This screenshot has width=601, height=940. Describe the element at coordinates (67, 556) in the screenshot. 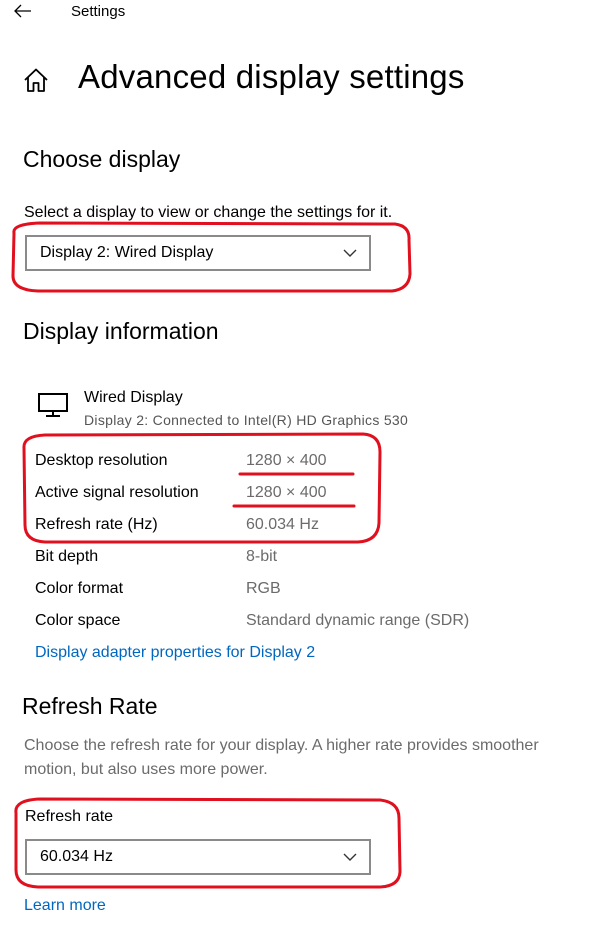

I see `info-label-bit-depth: Bit depth` at that location.